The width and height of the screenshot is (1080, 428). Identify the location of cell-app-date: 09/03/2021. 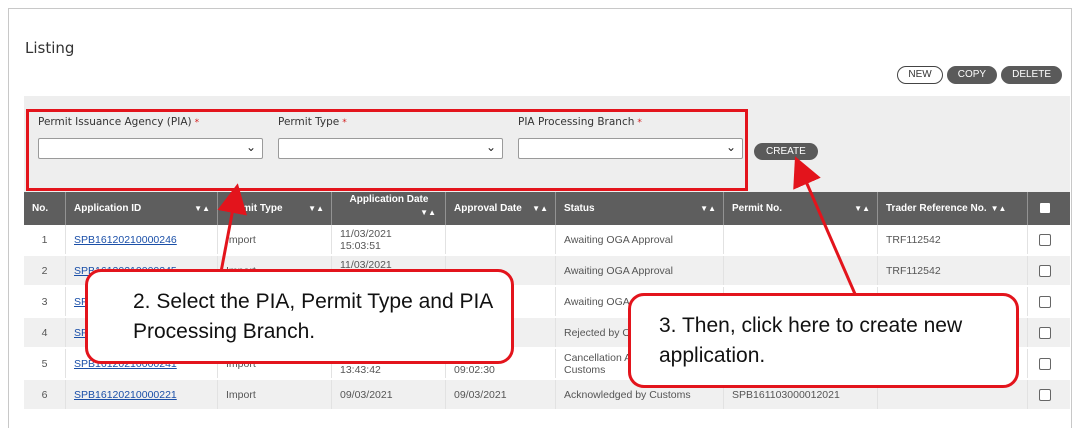
(389, 394).